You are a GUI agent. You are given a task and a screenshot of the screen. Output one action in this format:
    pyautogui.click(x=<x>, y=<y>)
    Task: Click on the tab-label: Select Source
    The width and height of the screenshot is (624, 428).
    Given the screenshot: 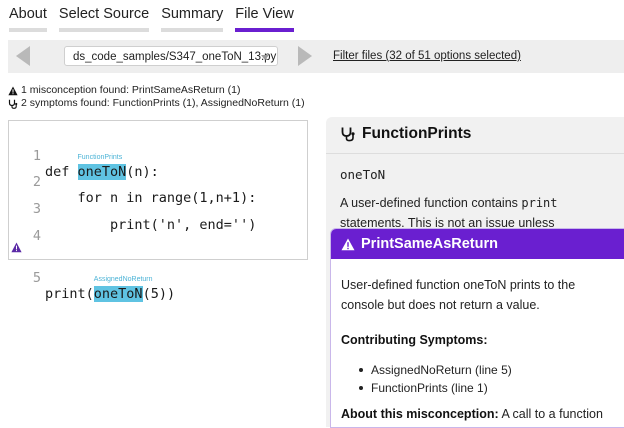 What is the action you would take?
    pyautogui.click(x=104, y=14)
    